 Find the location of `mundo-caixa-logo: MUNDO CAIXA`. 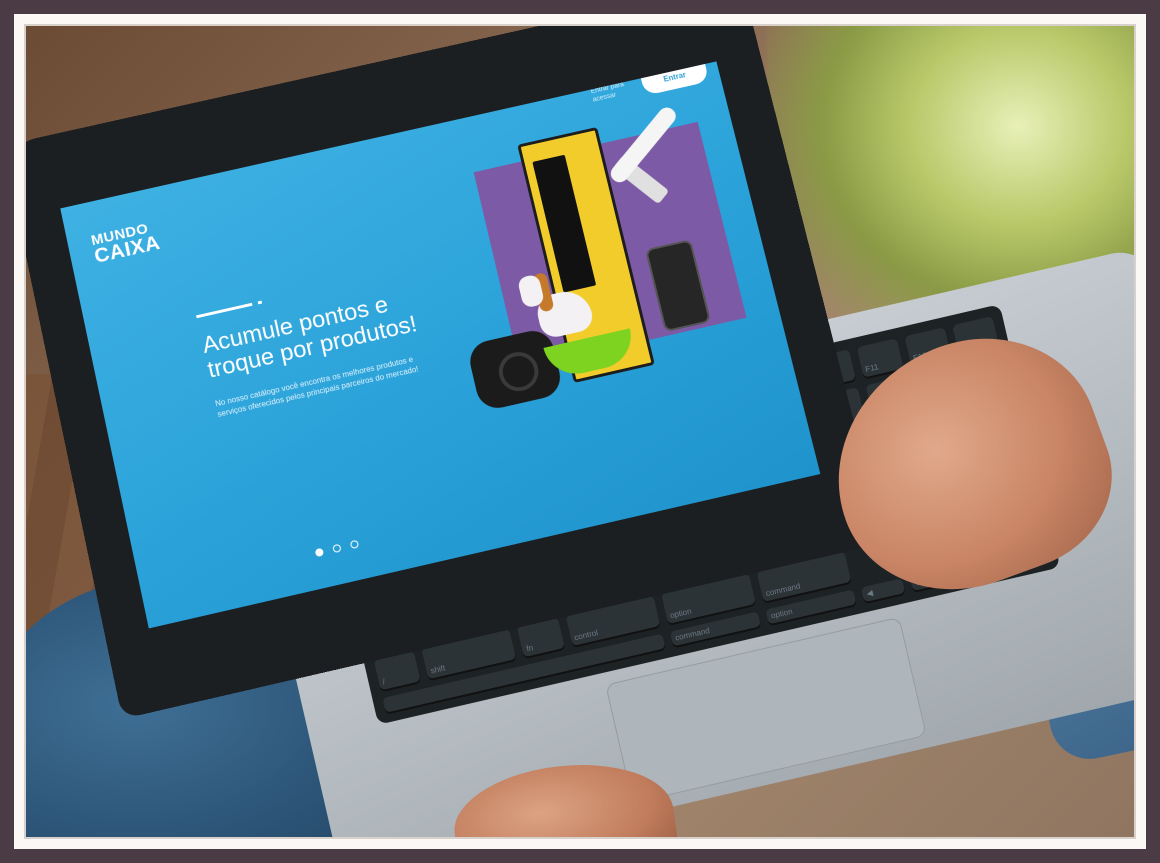

mundo-caixa-logo: MUNDO CAIXA is located at coordinates (126, 243).